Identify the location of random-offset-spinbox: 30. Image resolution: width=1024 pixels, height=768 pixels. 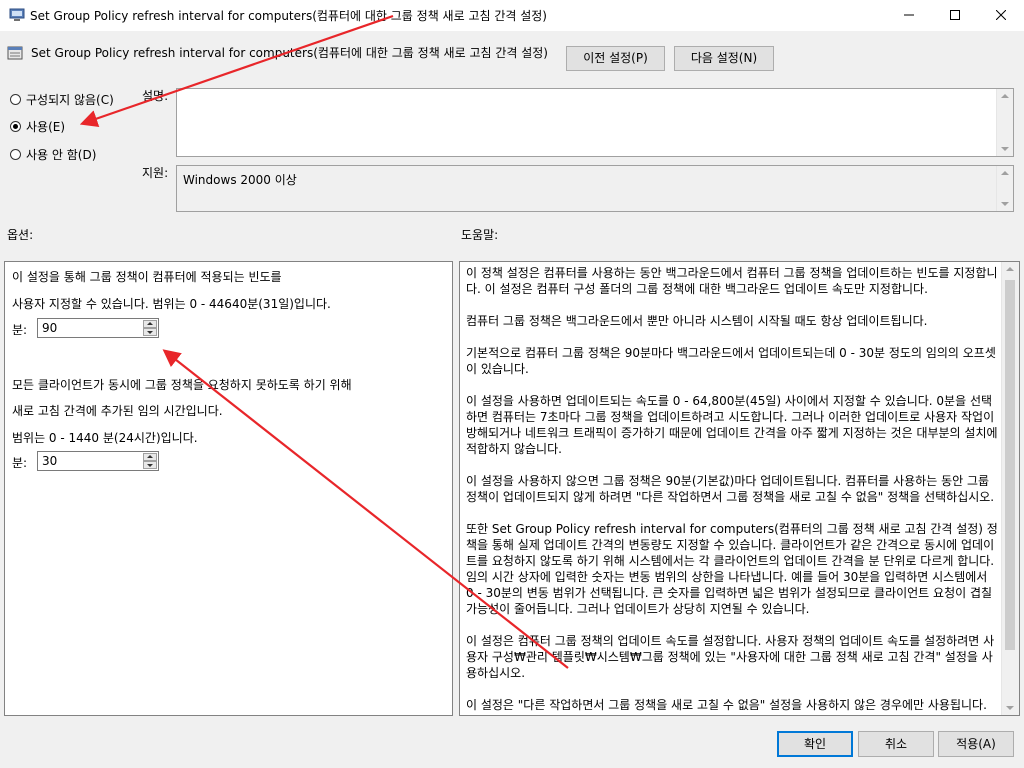
(98, 461).